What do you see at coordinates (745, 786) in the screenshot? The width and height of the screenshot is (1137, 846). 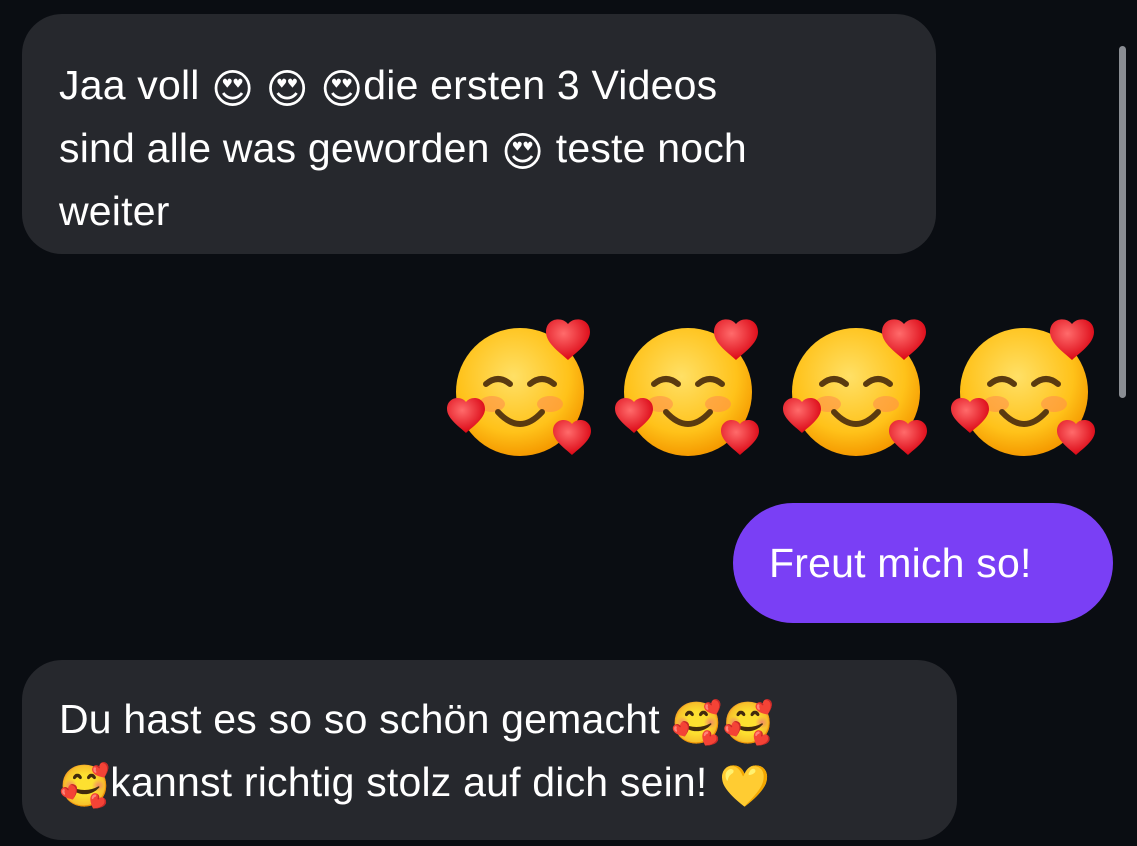 I see `yellow-heart-emoji-icon: 💛` at bounding box center [745, 786].